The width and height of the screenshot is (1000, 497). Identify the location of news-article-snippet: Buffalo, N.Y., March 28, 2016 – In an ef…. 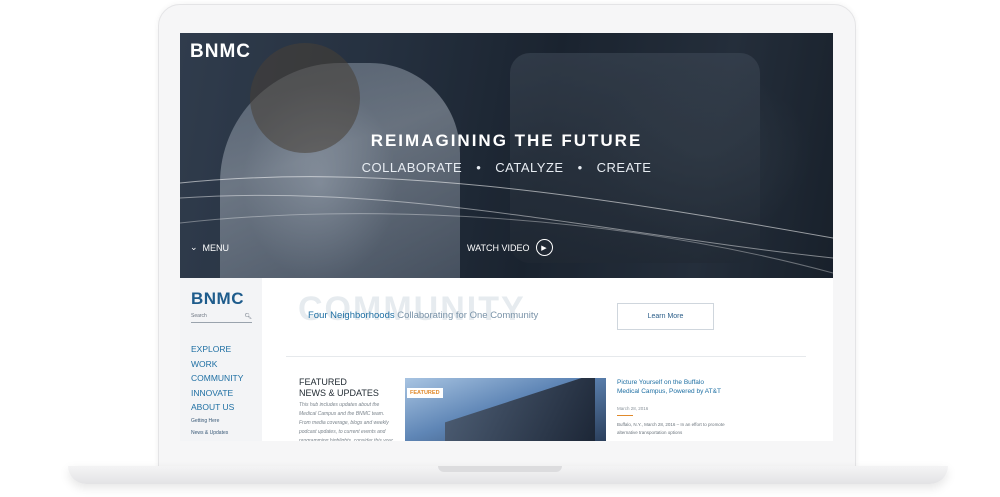
(671, 428).